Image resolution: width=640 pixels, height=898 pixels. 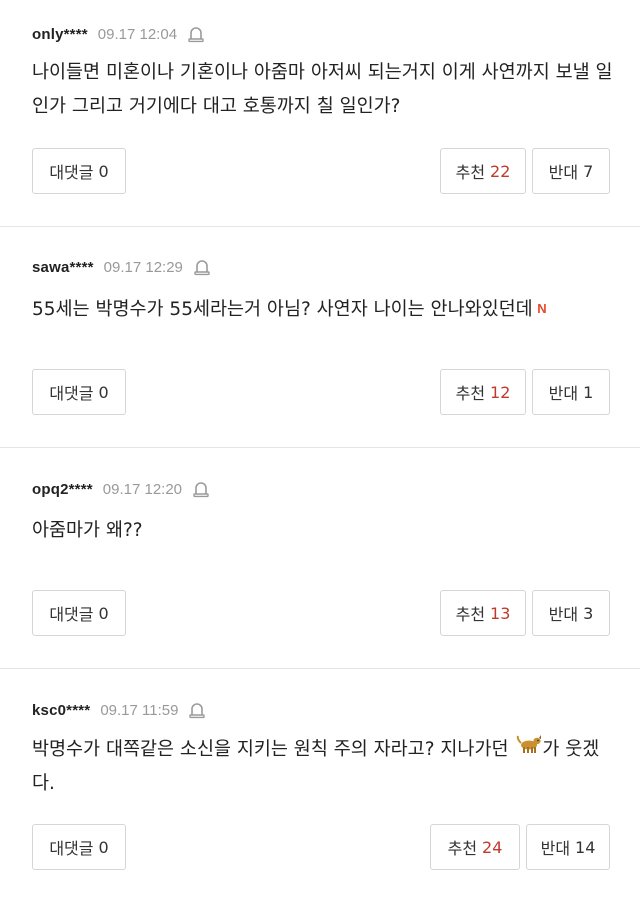 I want to click on dislike-count: 7, so click(x=588, y=171).